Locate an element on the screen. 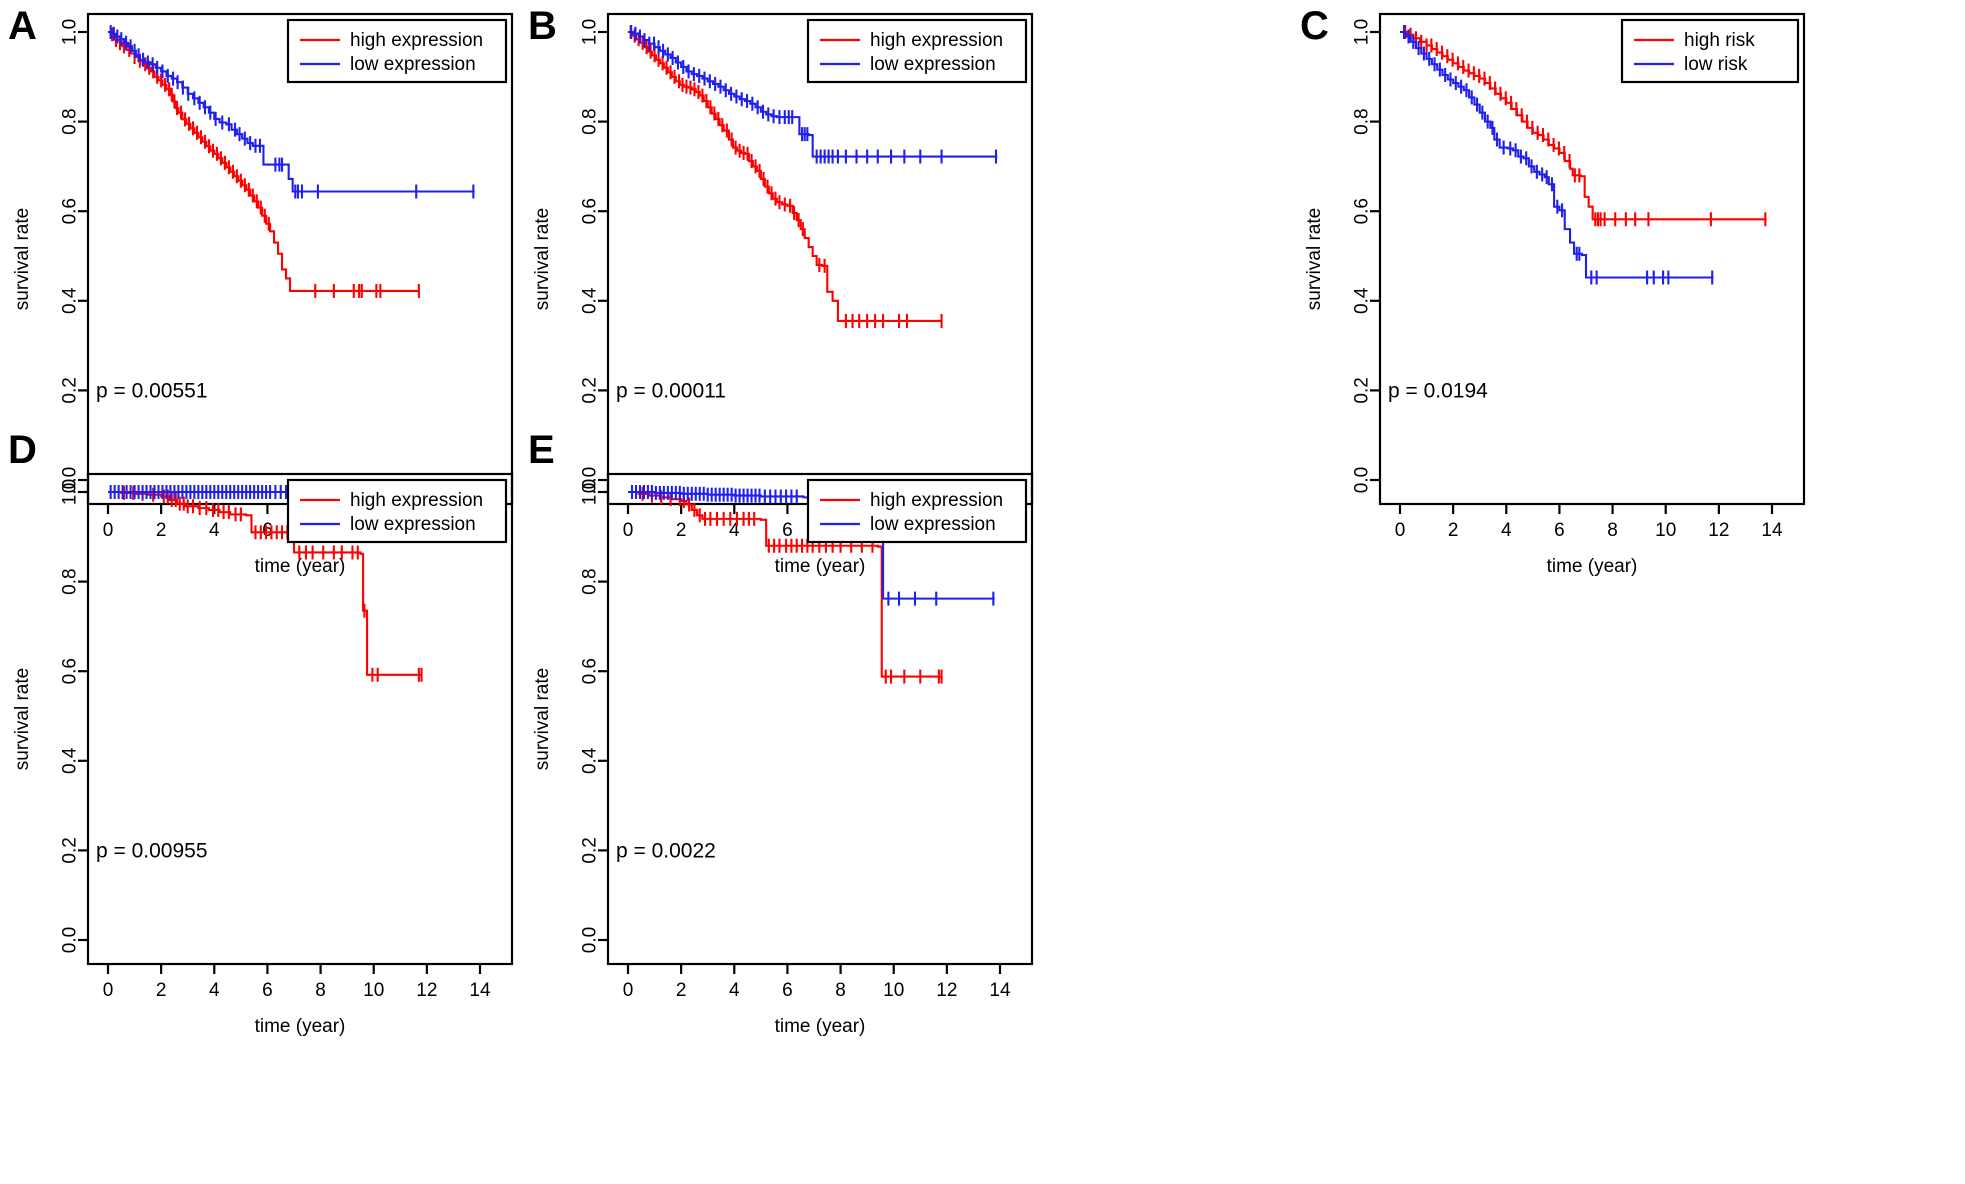 The width and height of the screenshot is (1965, 1184). p-value-label: p = 0.0022 is located at coordinates (666, 850).